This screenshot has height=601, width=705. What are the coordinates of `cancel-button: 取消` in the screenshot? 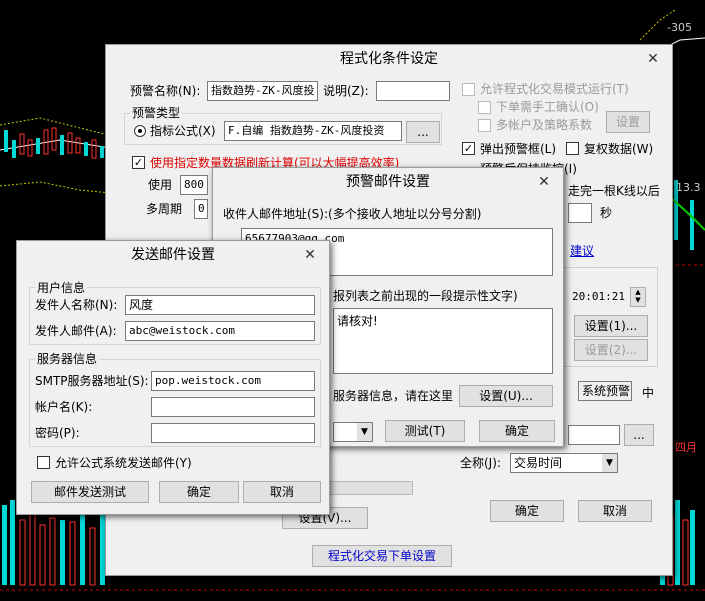 It's located at (615, 511).